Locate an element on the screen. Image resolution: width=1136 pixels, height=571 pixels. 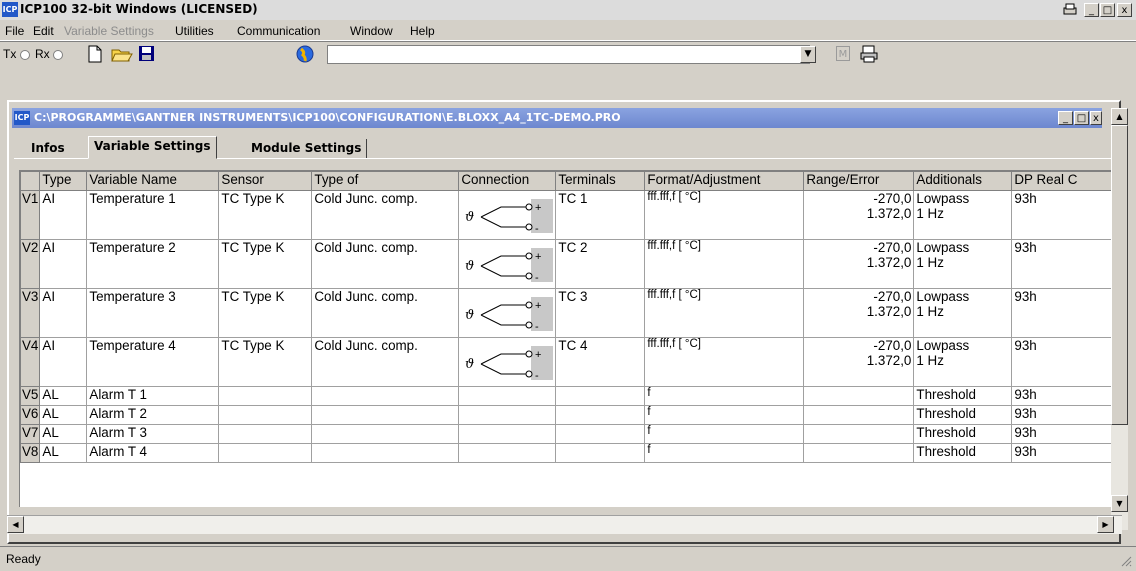
document-icon: ICP is located at coordinates (22, 118).